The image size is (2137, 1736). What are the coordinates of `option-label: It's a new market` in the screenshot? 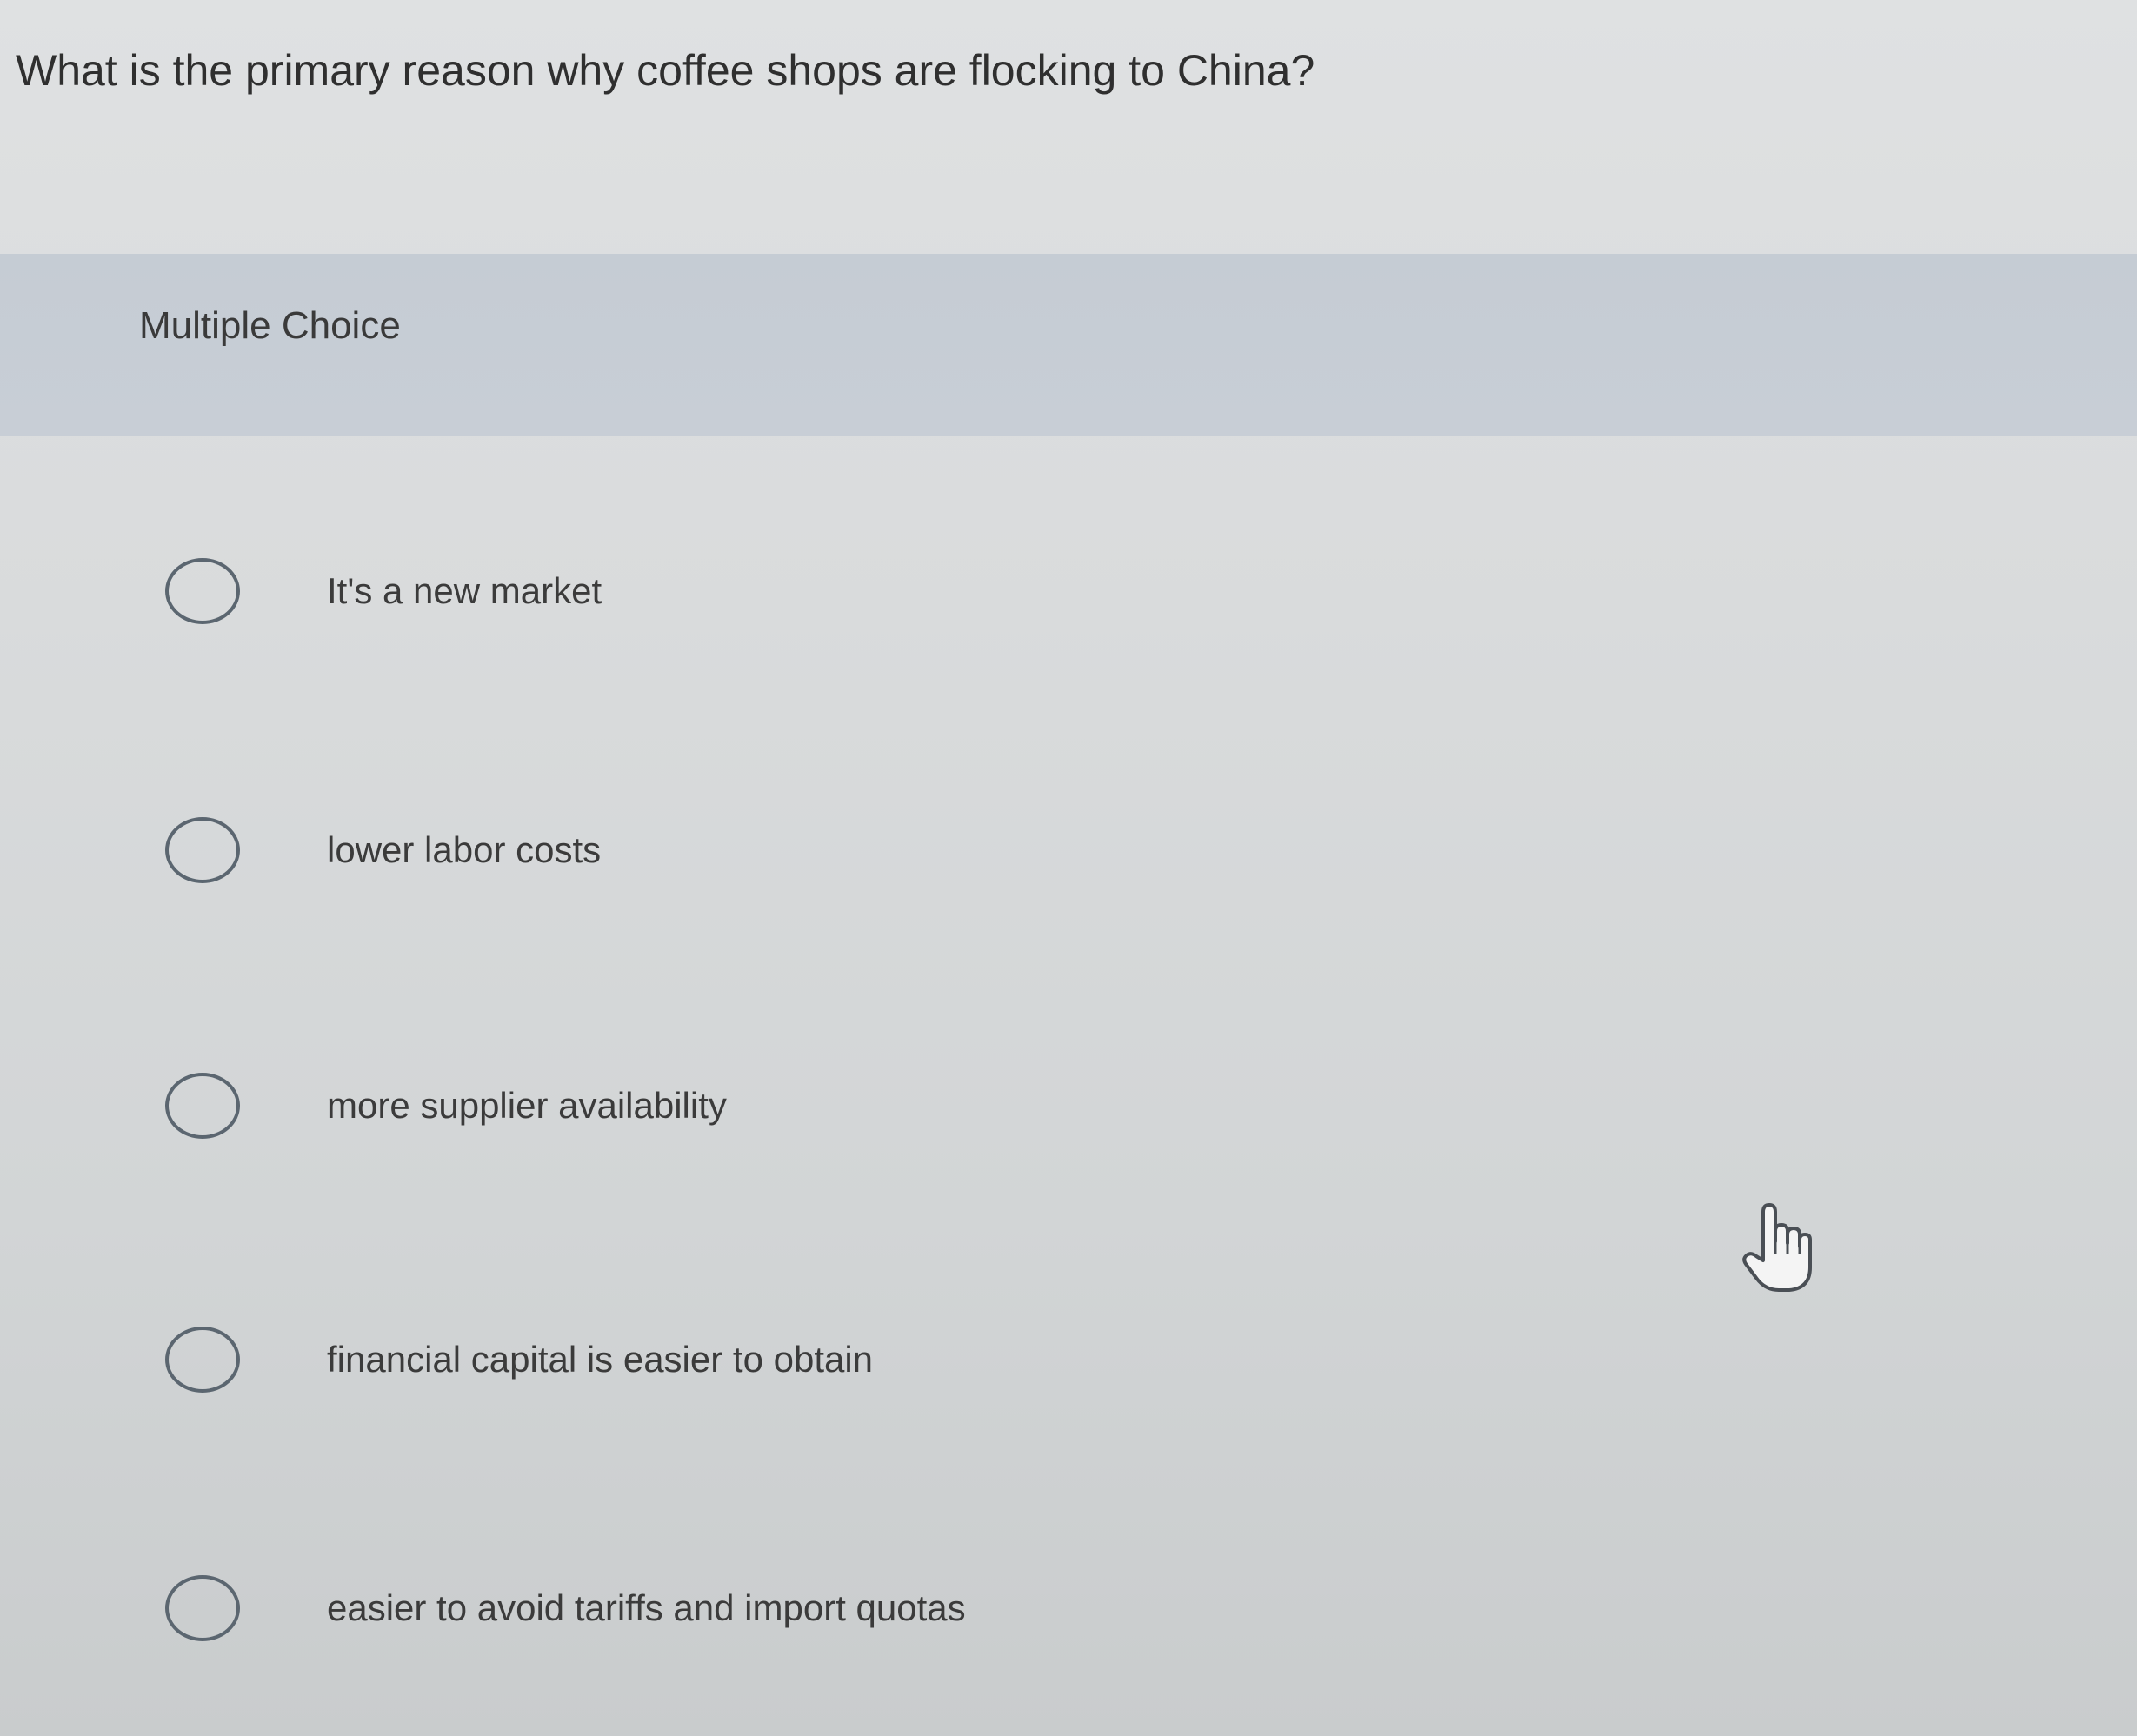 It's located at (464, 590).